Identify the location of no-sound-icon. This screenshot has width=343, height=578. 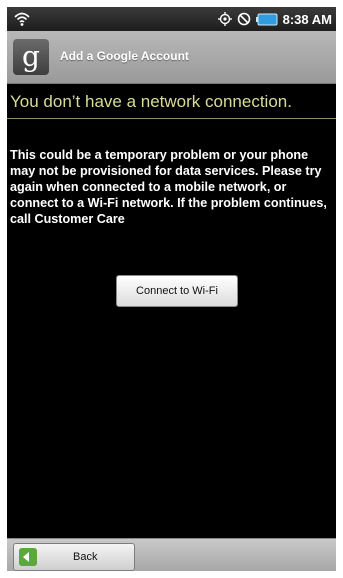
(243, 19).